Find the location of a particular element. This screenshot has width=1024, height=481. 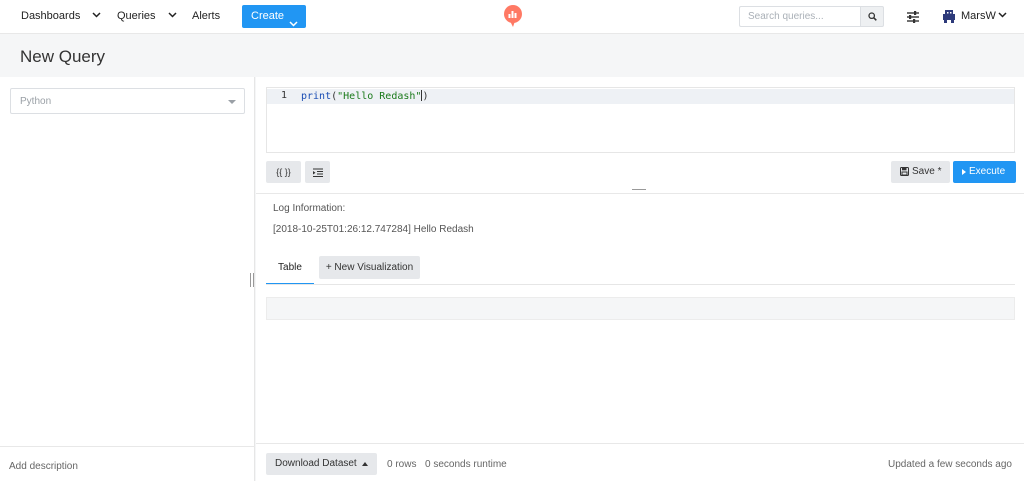

page-header: New Query is located at coordinates (512, 55).